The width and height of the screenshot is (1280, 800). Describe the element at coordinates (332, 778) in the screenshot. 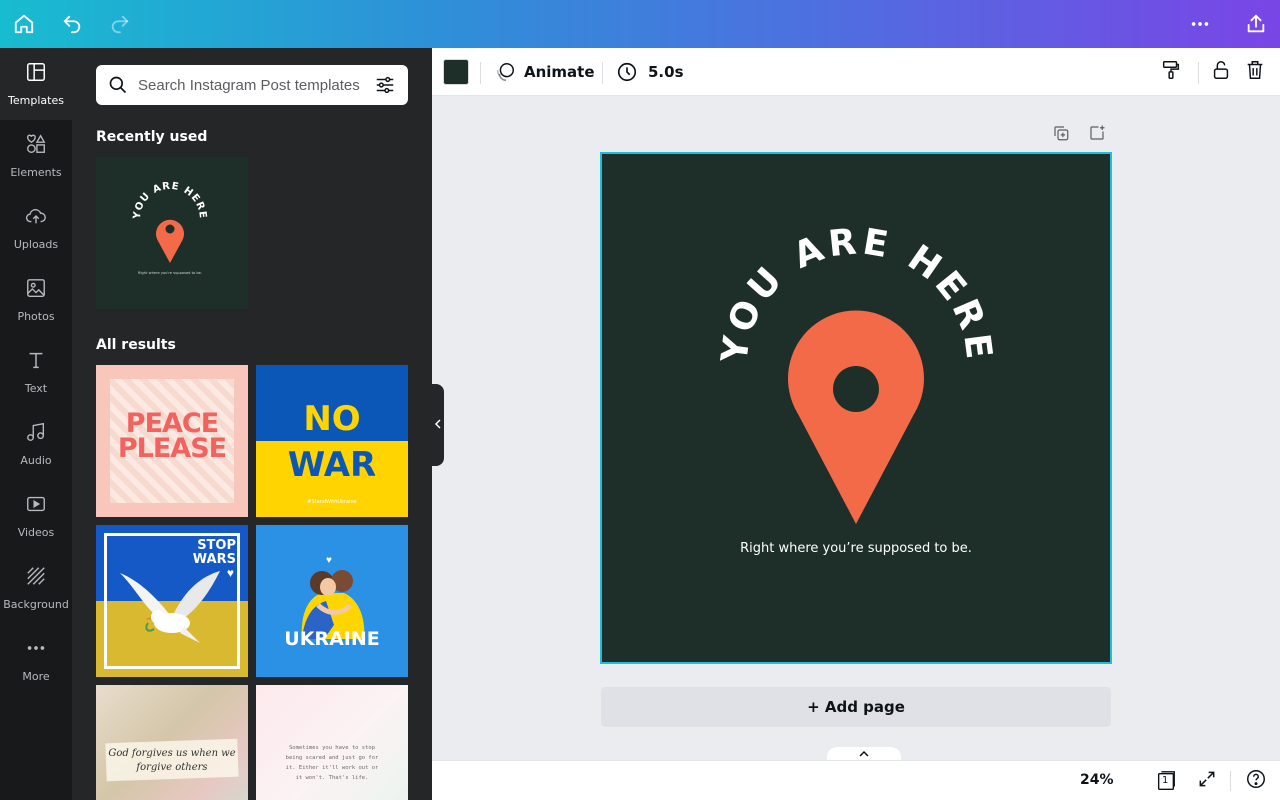

I see `thumb-line: it won't. That's life.` at that location.